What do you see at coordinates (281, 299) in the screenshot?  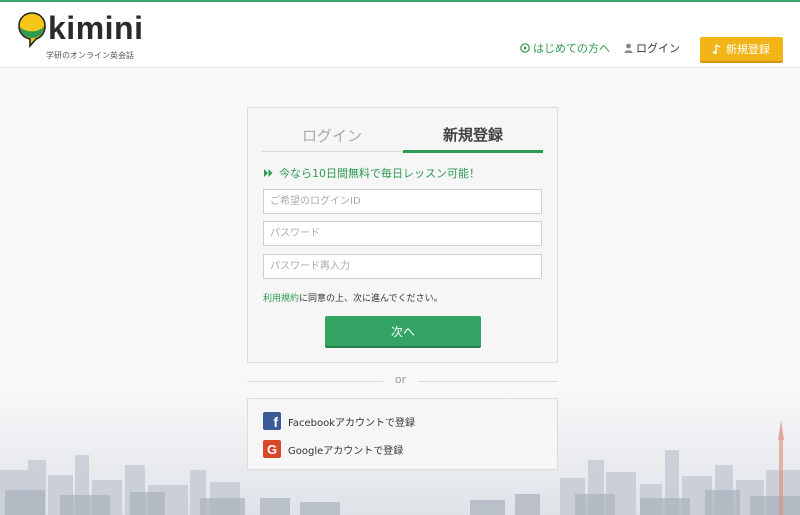 I see `terms-link: 利用規約` at bounding box center [281, 299].